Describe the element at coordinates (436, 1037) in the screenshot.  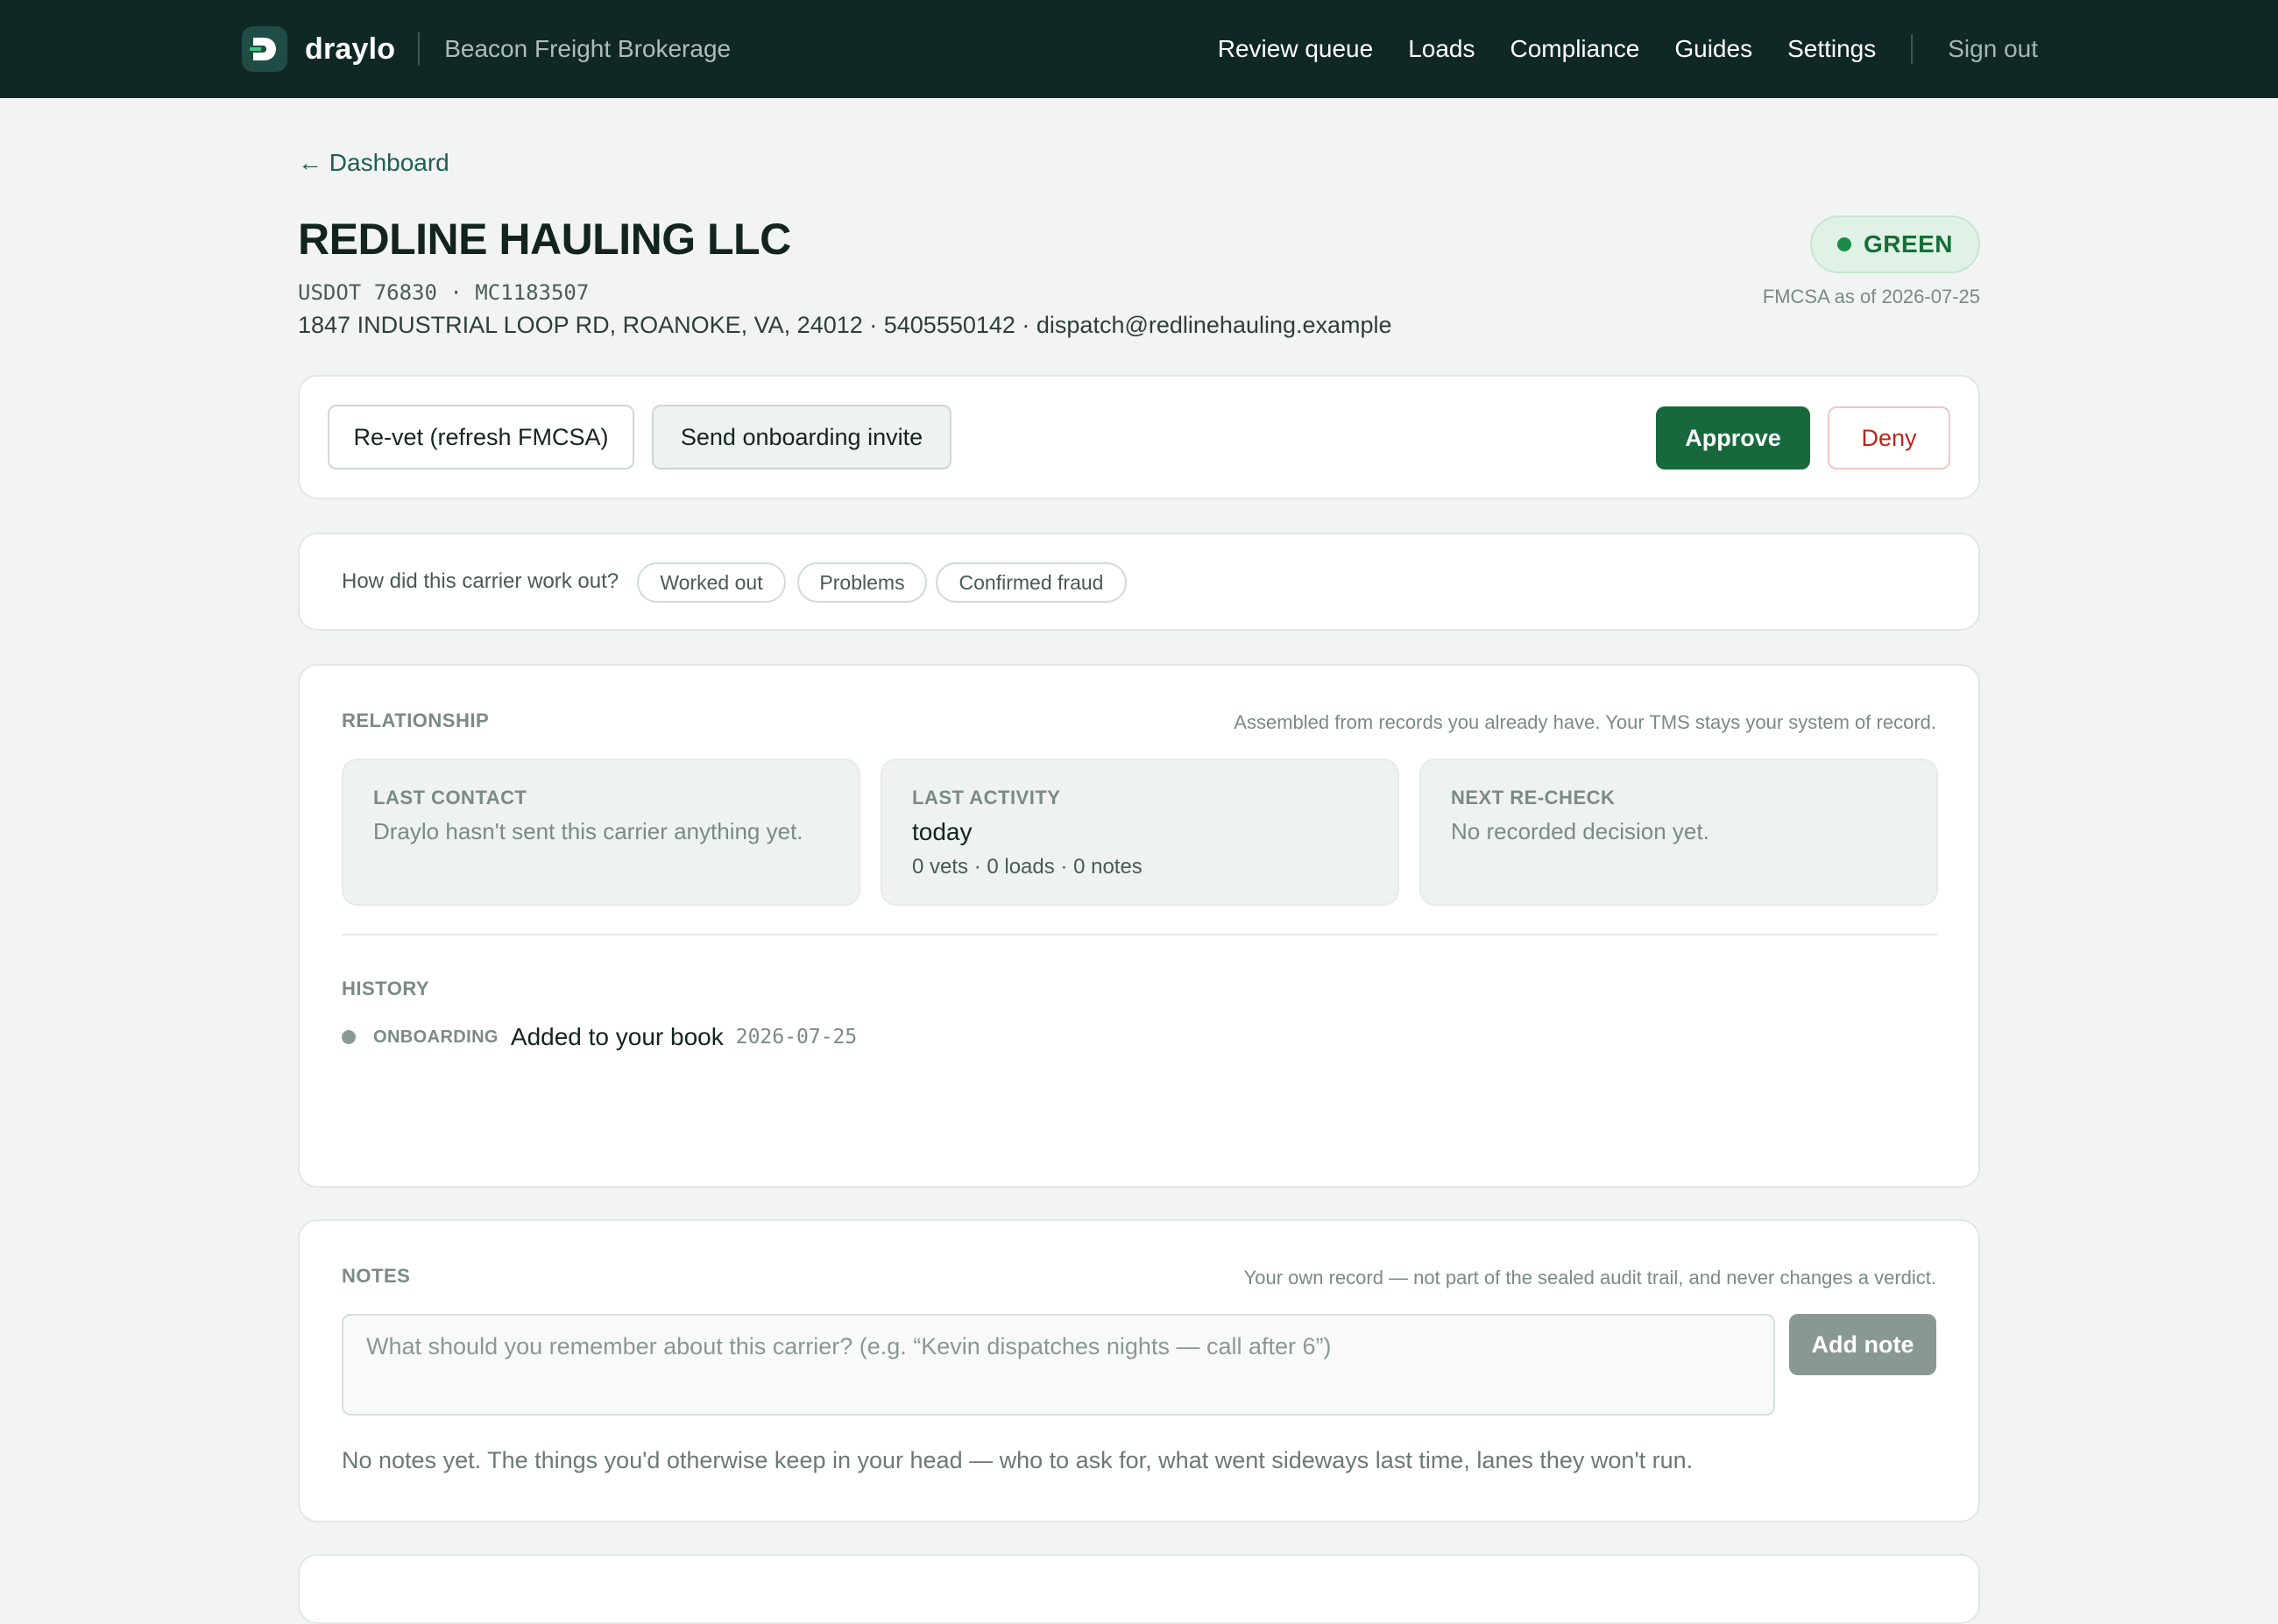
I see `history-item-tag: ONBOARDING` at that location.